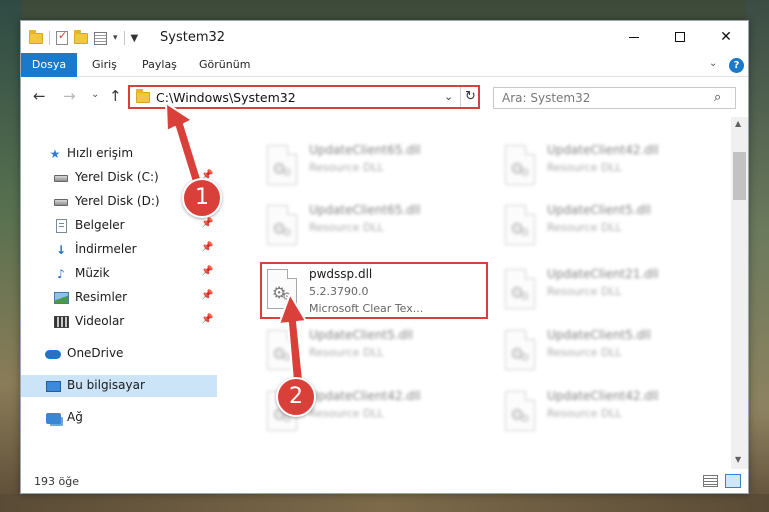 Image resolution: width=769 pixels, height=512 pixels. Describe the element at coordinates (738, 123) in the screenshot. I see `scroll-up-icon: ▲` at that location.